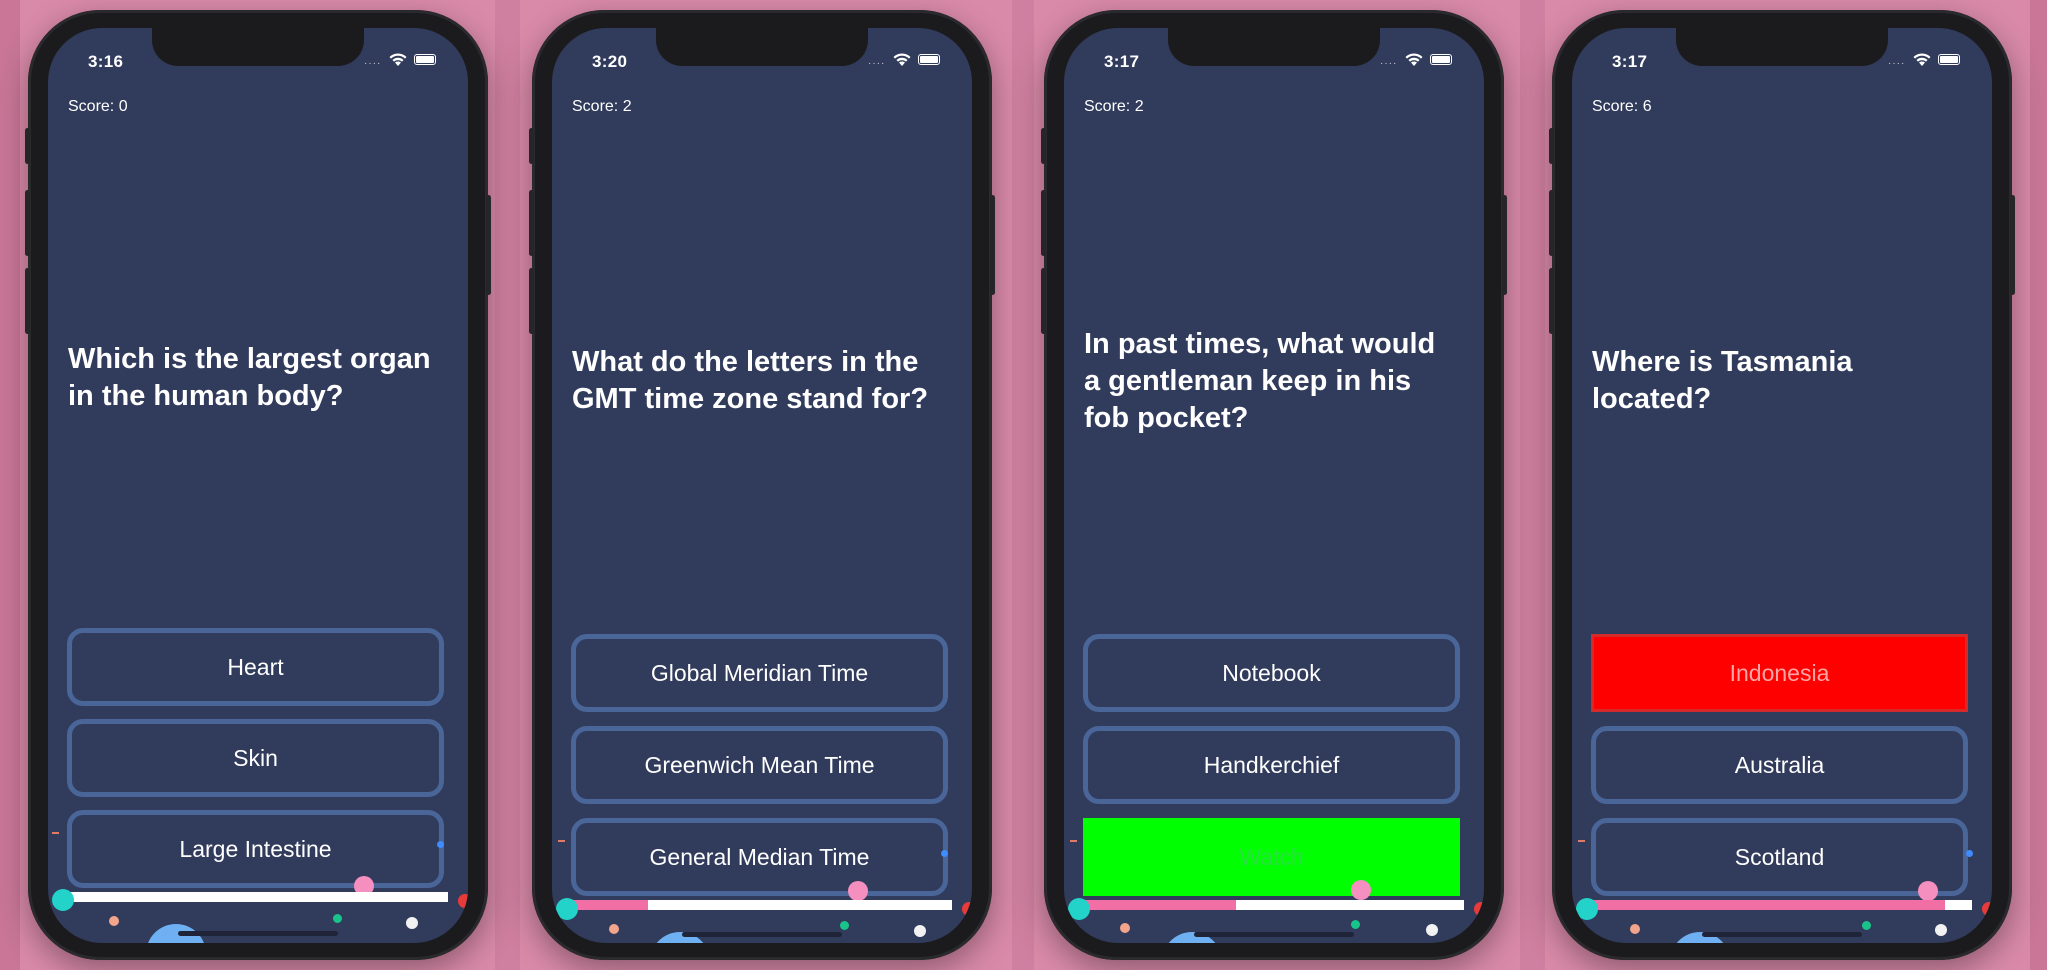  I want to click on answer-button-3: General Median Time, so click(759, 857).